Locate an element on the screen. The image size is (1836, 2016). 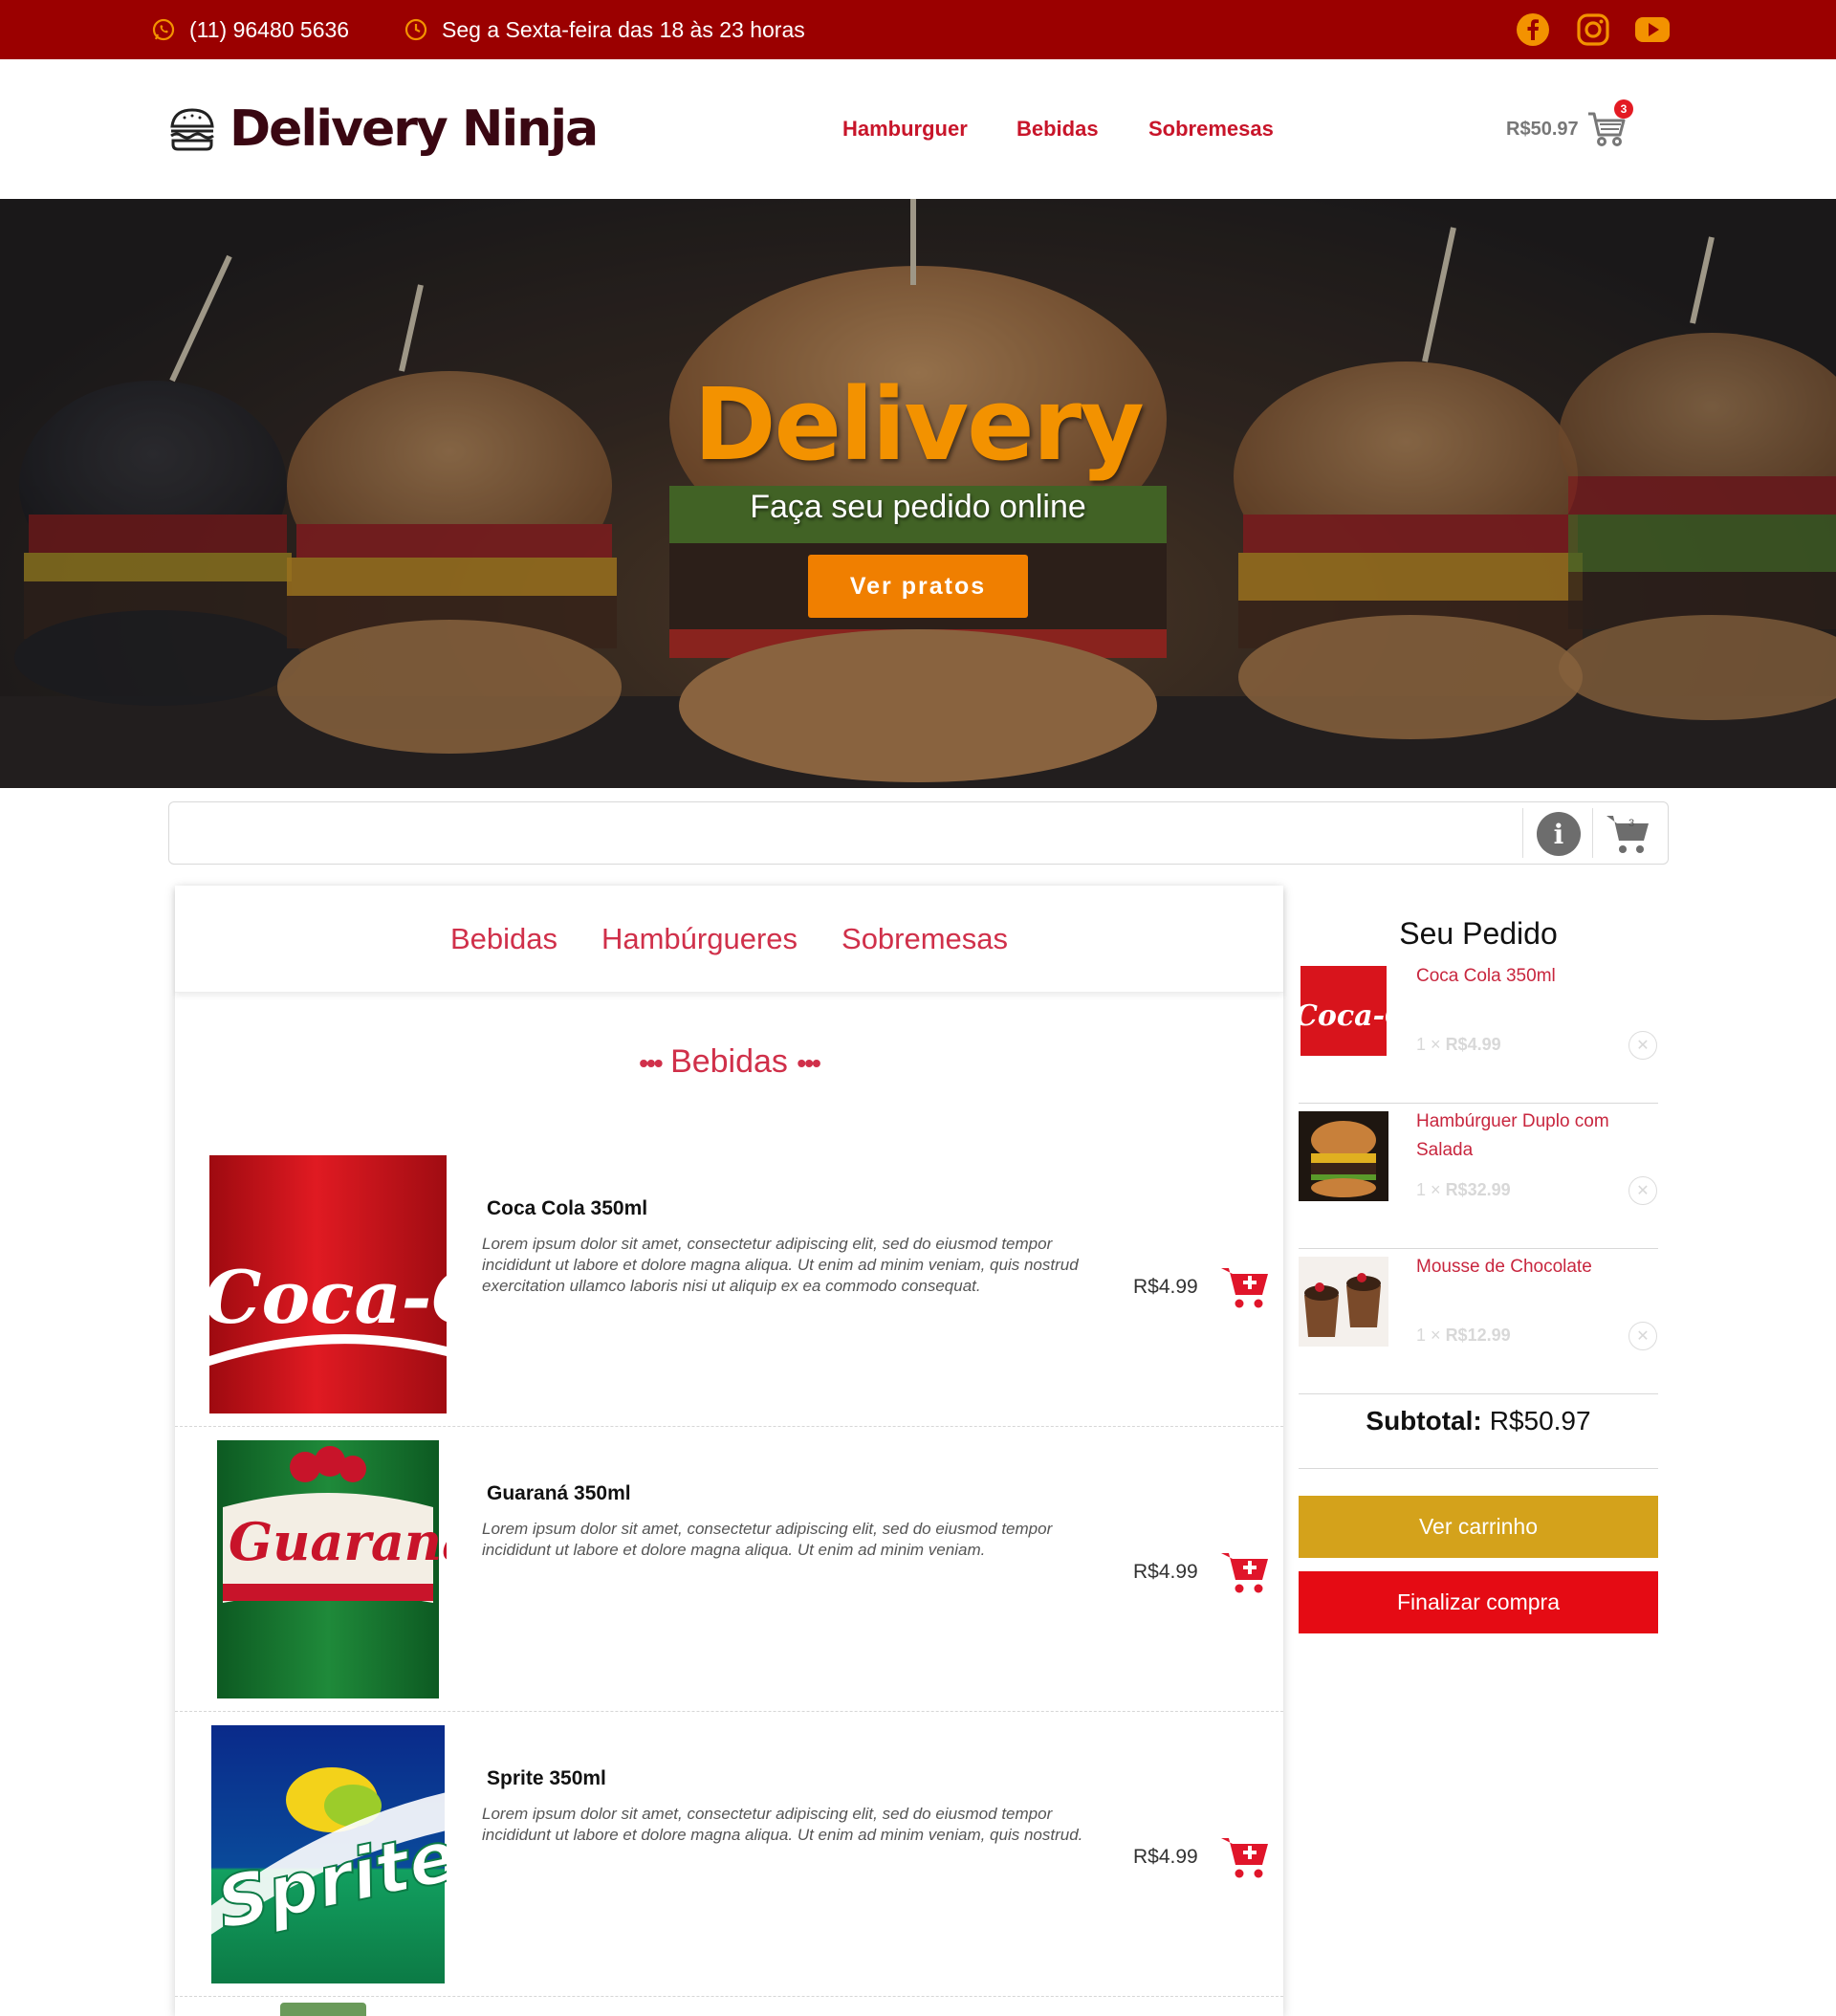
order-item-price: R$32.99 is located at coordinates (1478, 1189).